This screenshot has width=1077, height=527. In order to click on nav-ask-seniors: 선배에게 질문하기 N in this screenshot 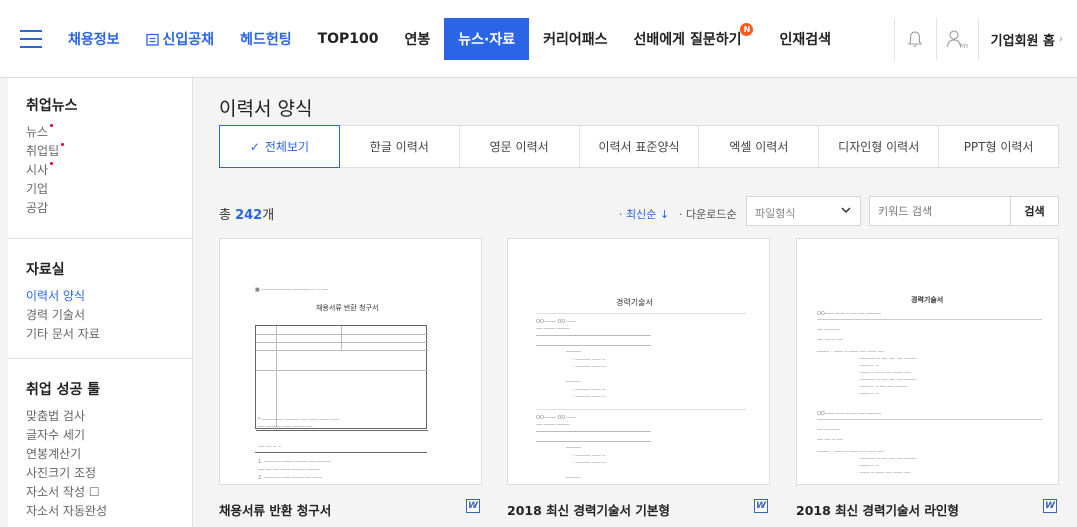, I will do `click(693, 39)`.